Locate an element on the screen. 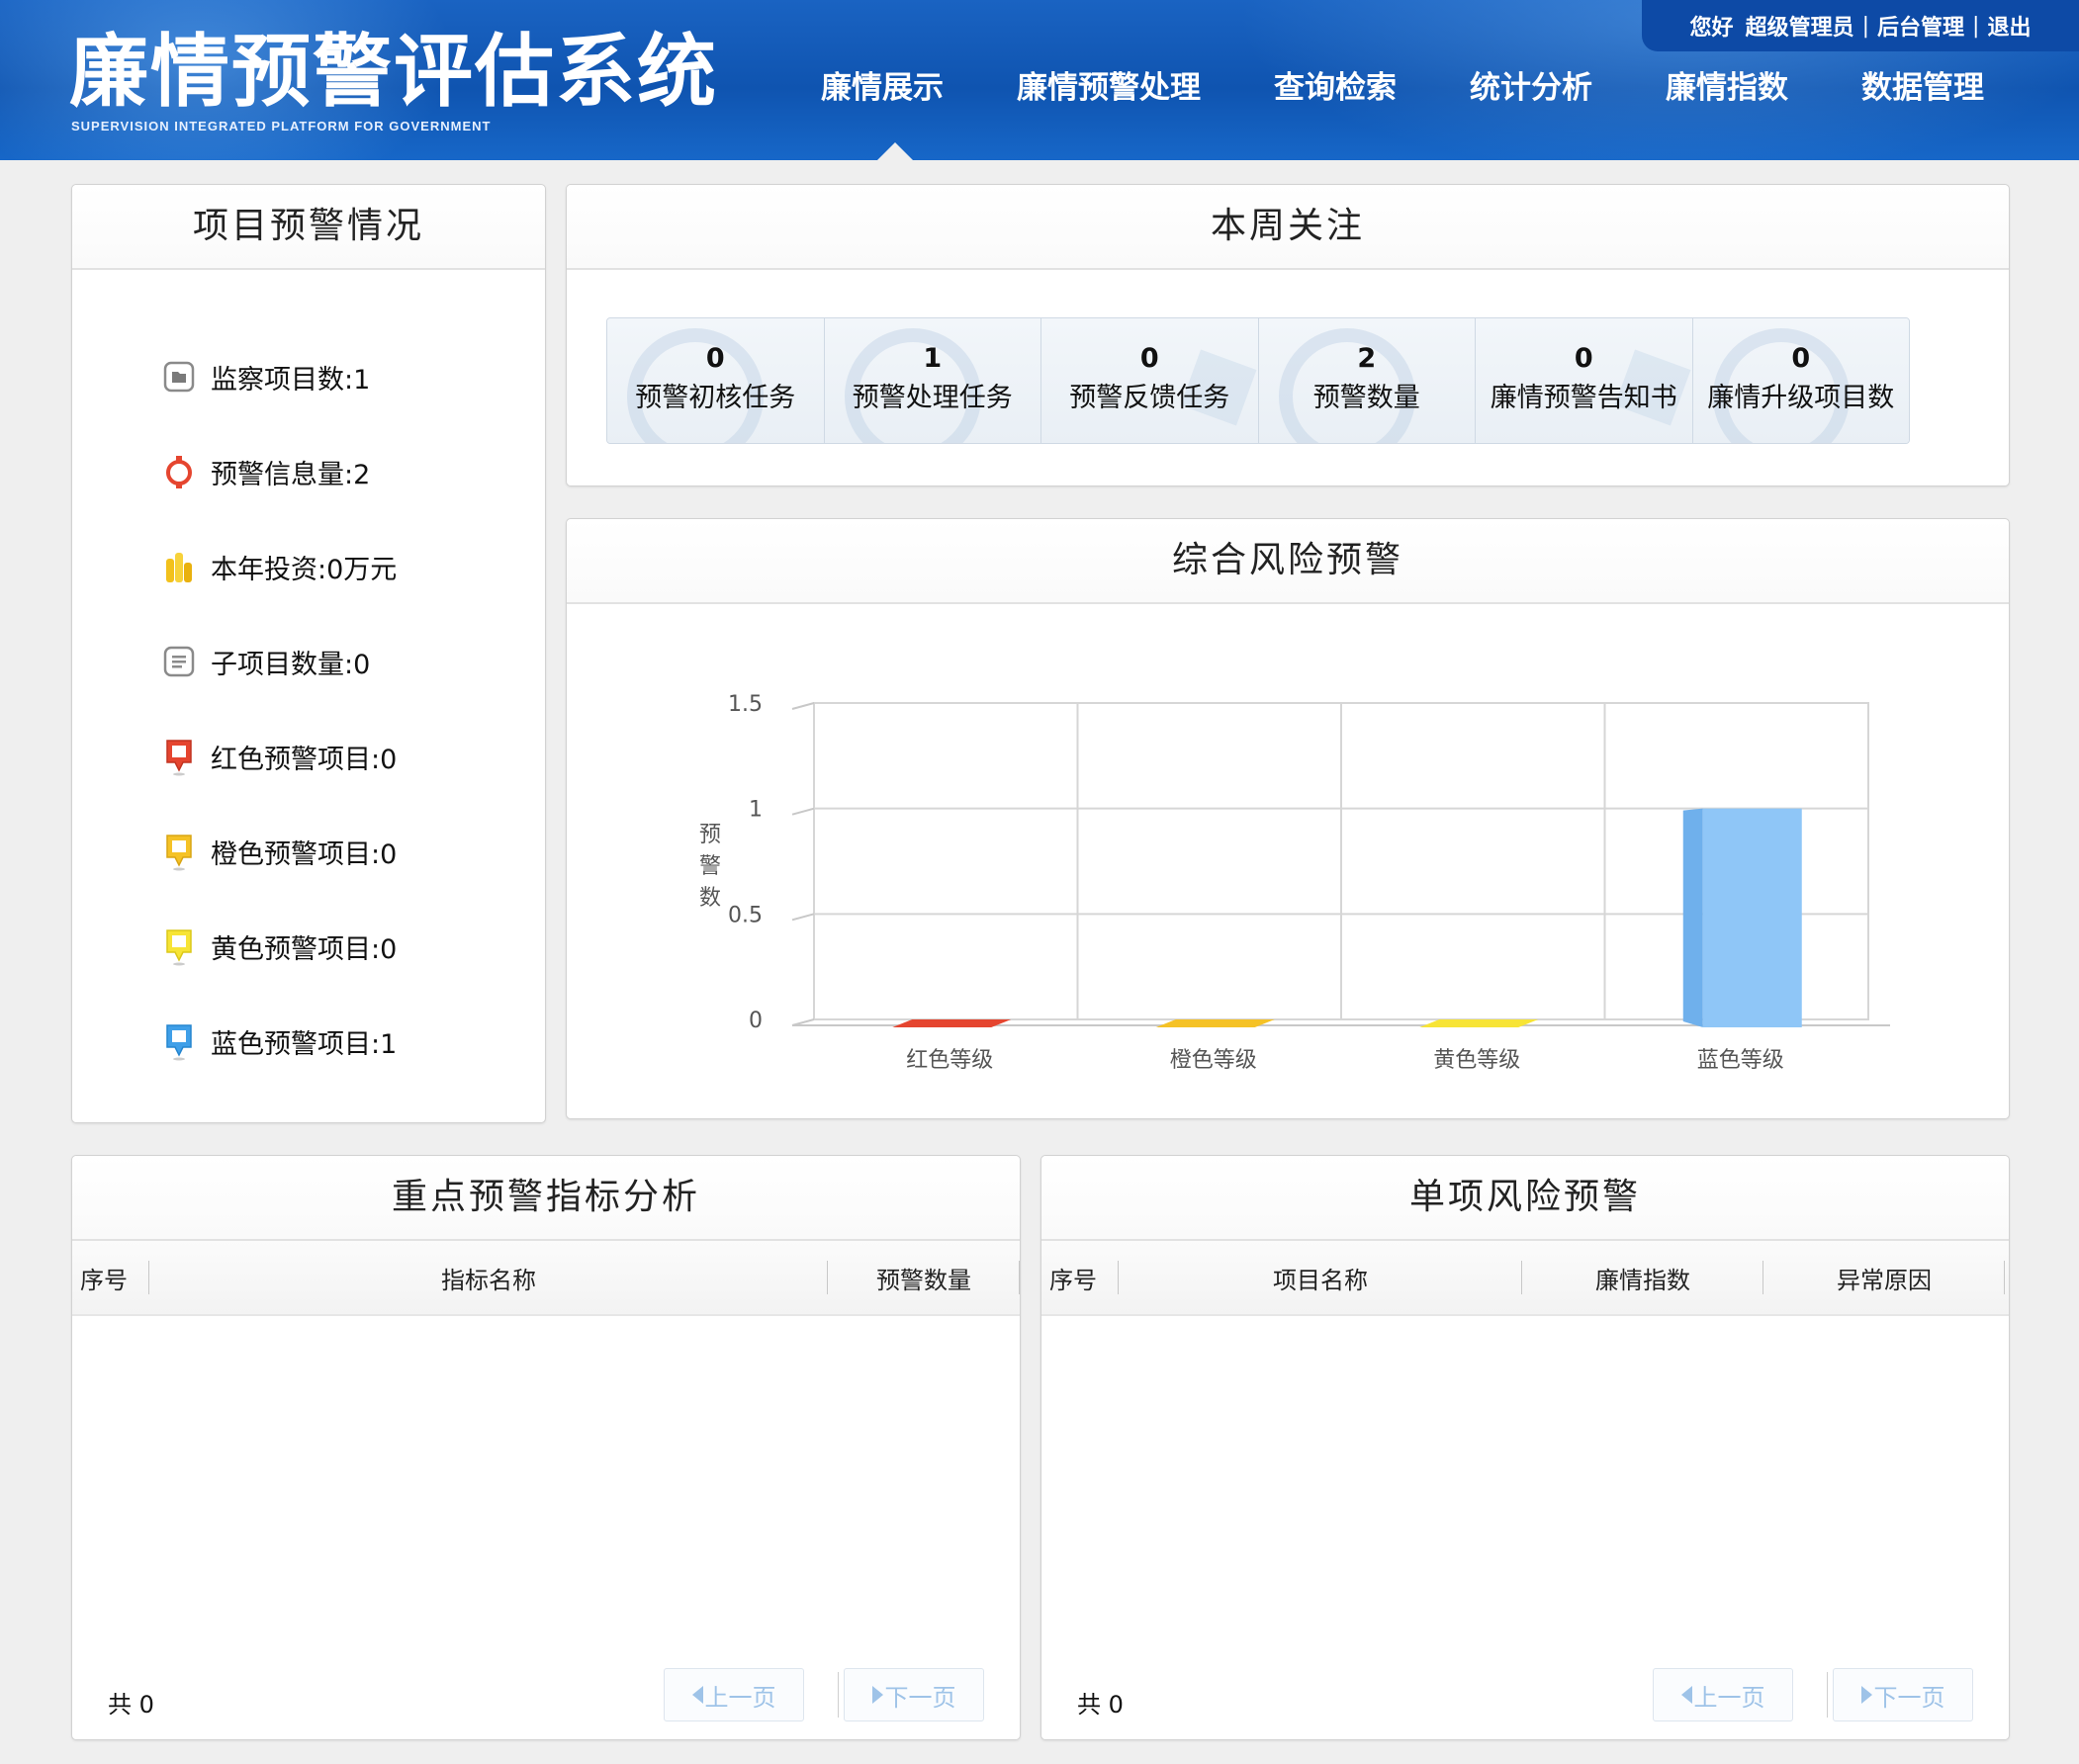 The width and height of the screenshot is (2079, 1764). list-item: 预警信息量:2 is located at coordinates (278, 471).